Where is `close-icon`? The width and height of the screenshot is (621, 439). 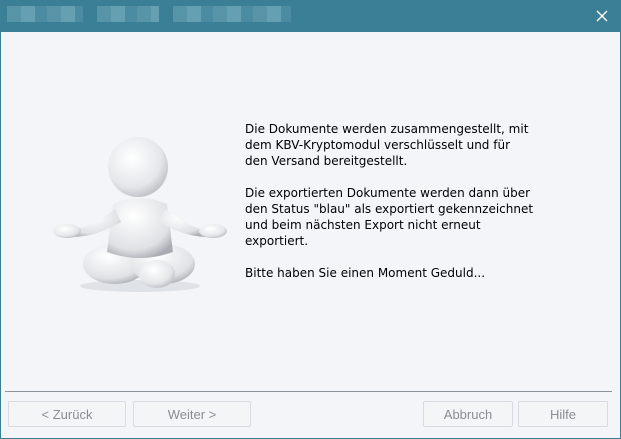 close-icon is located at coordinates (602, 16).